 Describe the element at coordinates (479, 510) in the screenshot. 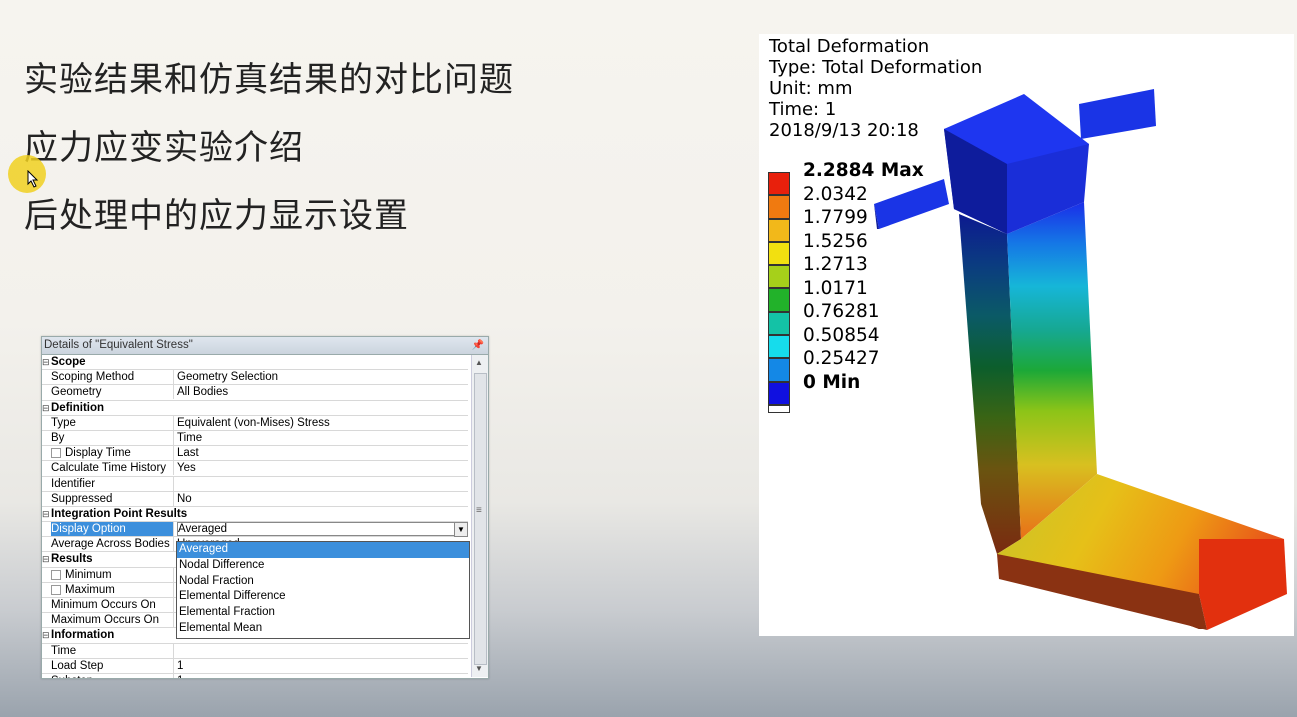

I see `grip-icon: ≡` at that location.